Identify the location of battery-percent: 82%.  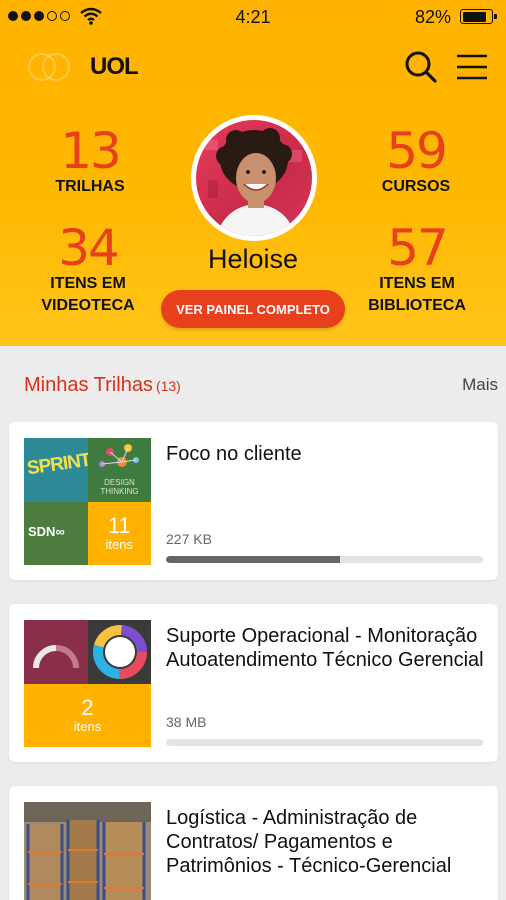
(433, 17).